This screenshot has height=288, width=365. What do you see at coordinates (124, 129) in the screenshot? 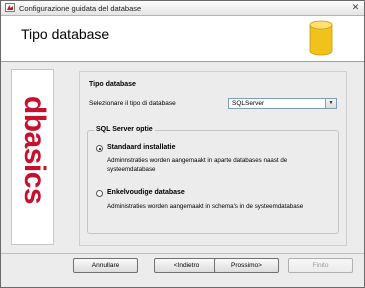
I see `group-title: SQL Server optie` at bounding box center [124, 129].